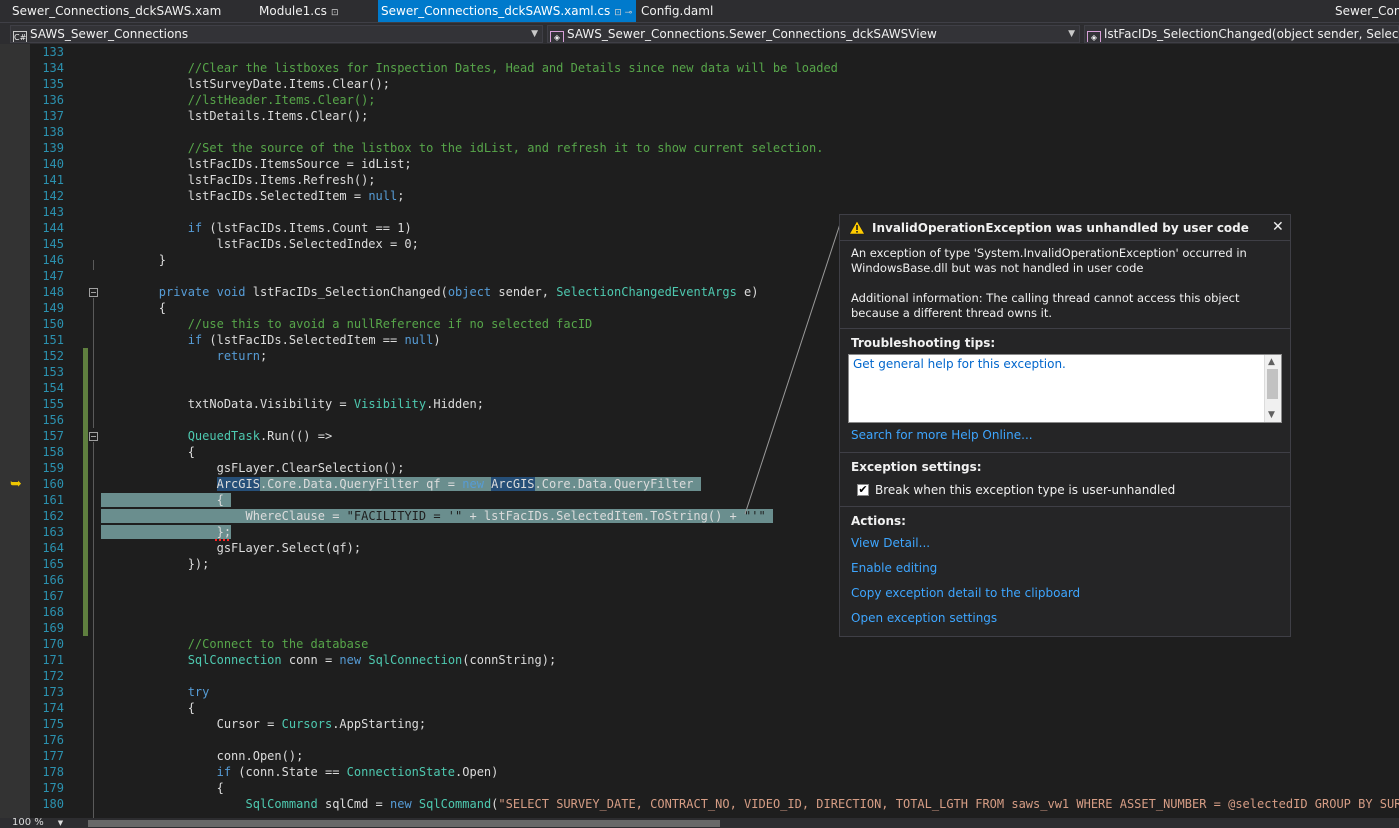  Describe the element at coordinates (276, 34) in the screenshot. I see `project-dropdown: C# SAWS_Sewer_Connections ▼` at that location.